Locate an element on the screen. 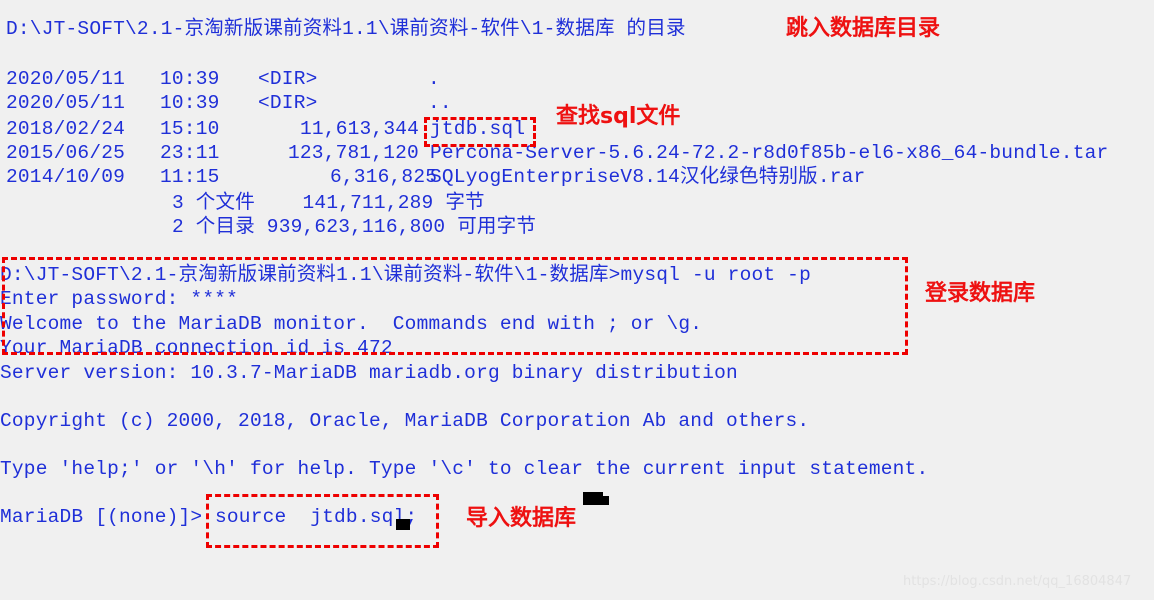 The image size is (1154, 600). listing-summary-dirs: 2 个目录 939,623,116,800 可用字节 is located at coordinates (354, 227).